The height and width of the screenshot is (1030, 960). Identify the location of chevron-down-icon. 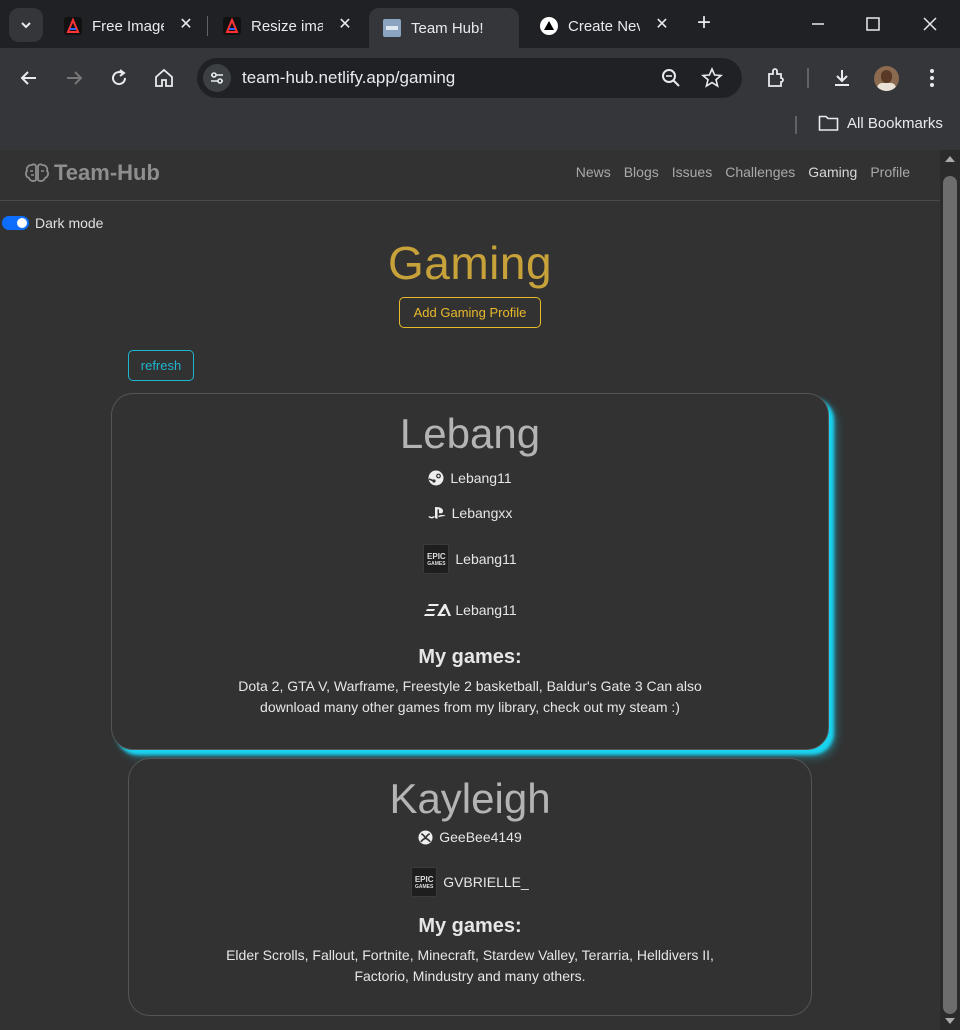
(26, 25).